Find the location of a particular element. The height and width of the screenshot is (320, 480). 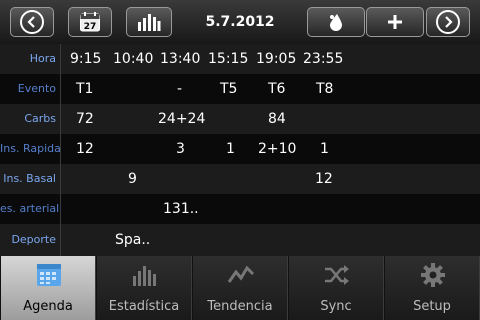

chevron-left-icon is located at coordinates (32, 22).